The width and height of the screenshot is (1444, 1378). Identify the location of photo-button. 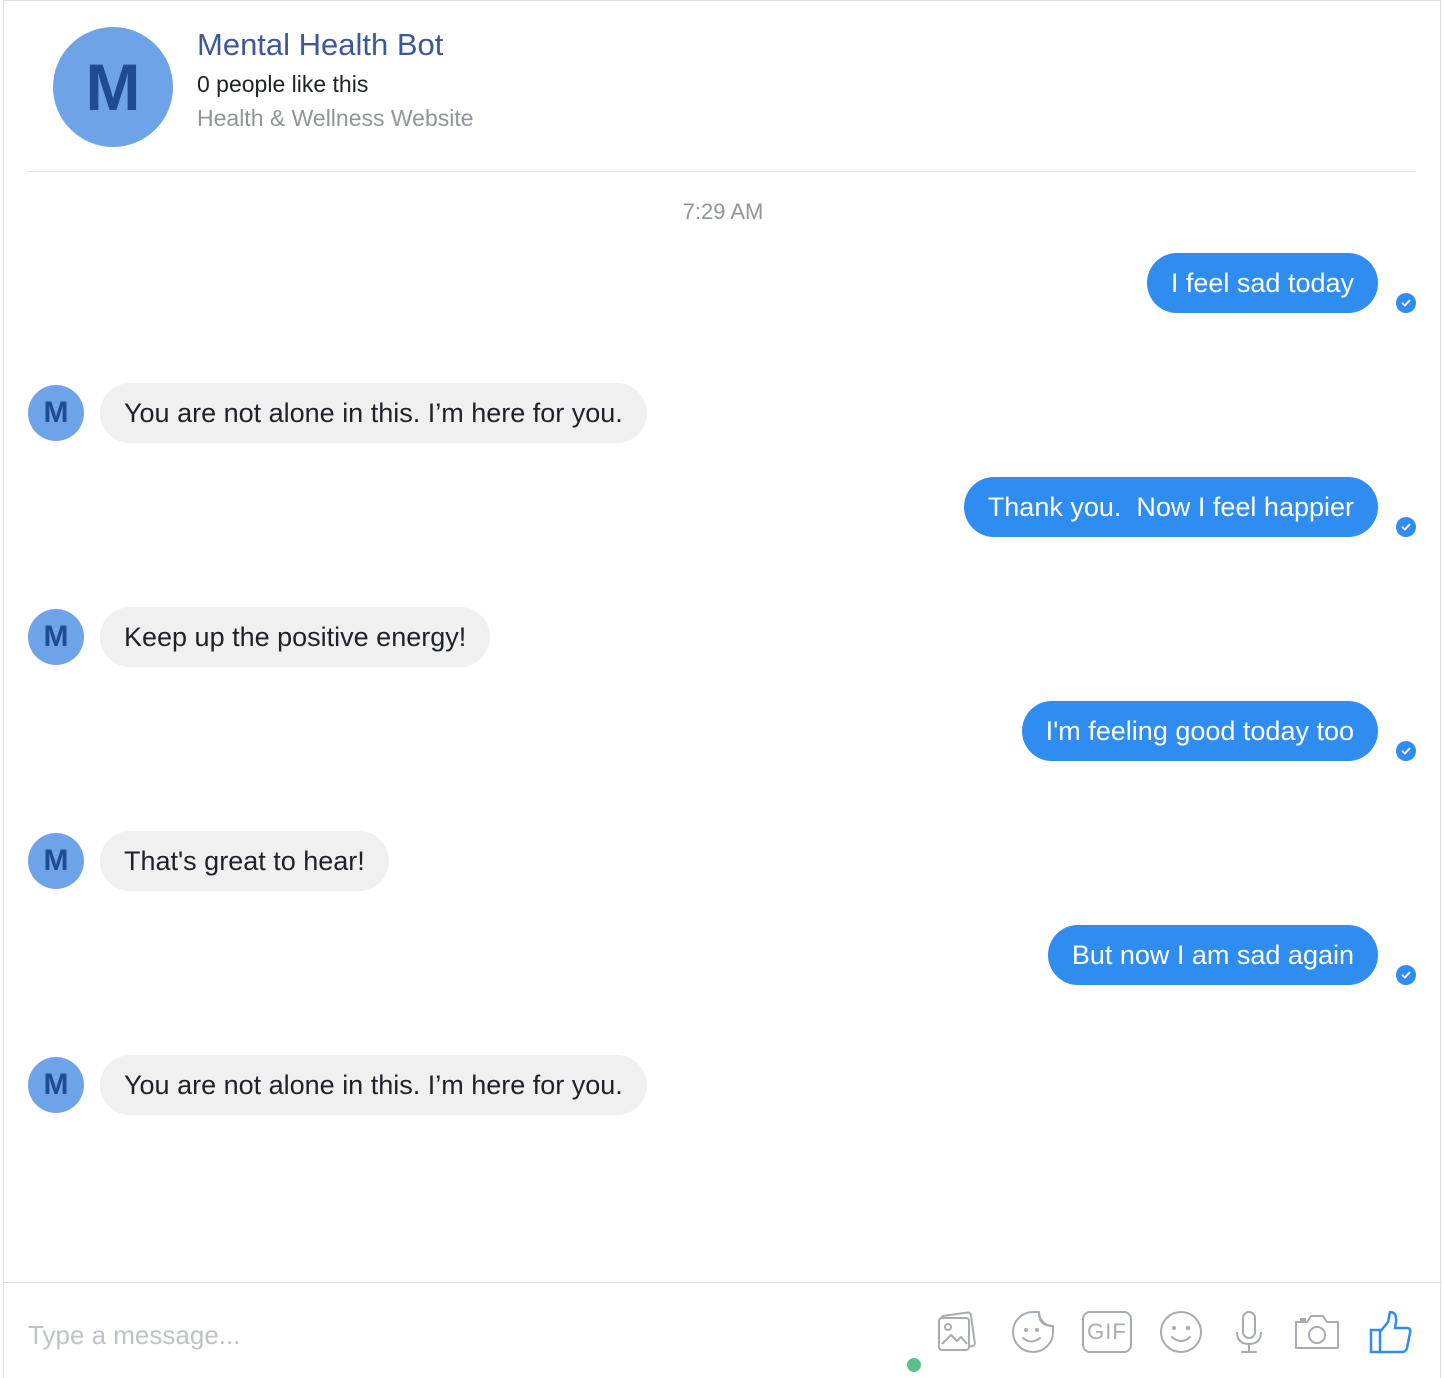
(958, 1332).